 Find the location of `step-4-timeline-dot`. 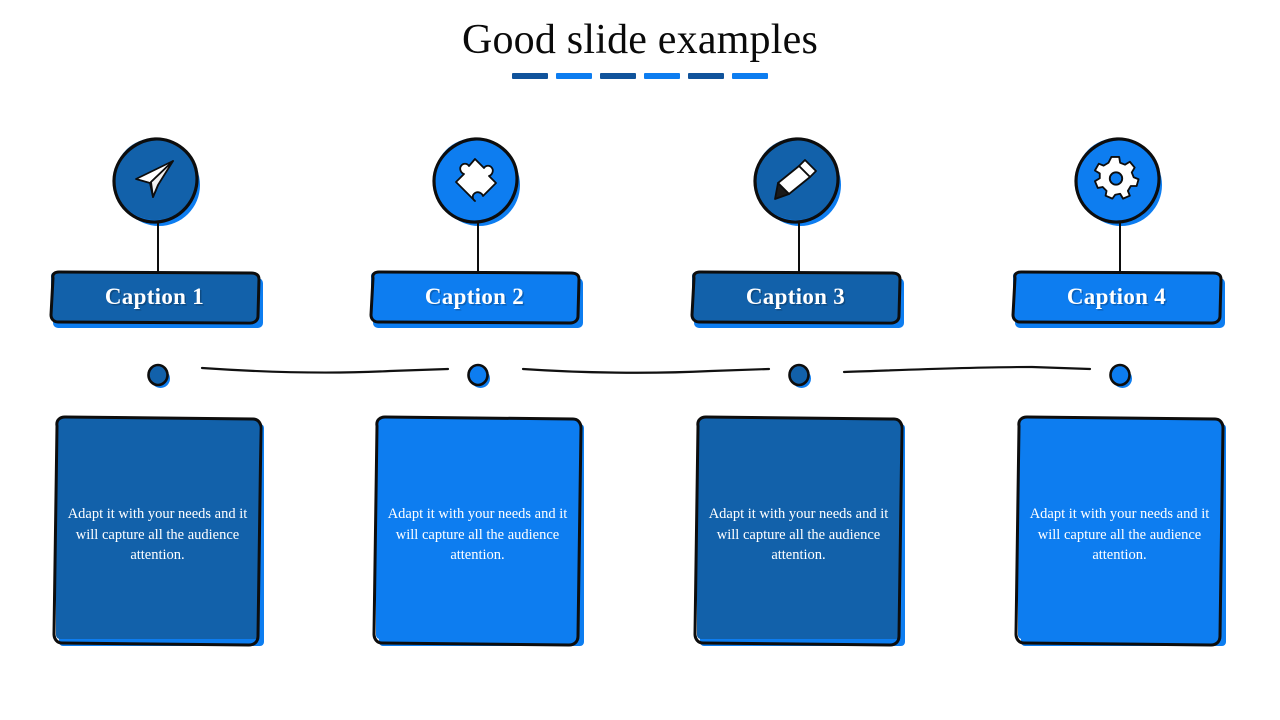

step-4-timeline-dot is located at coordinates (1120, 378).